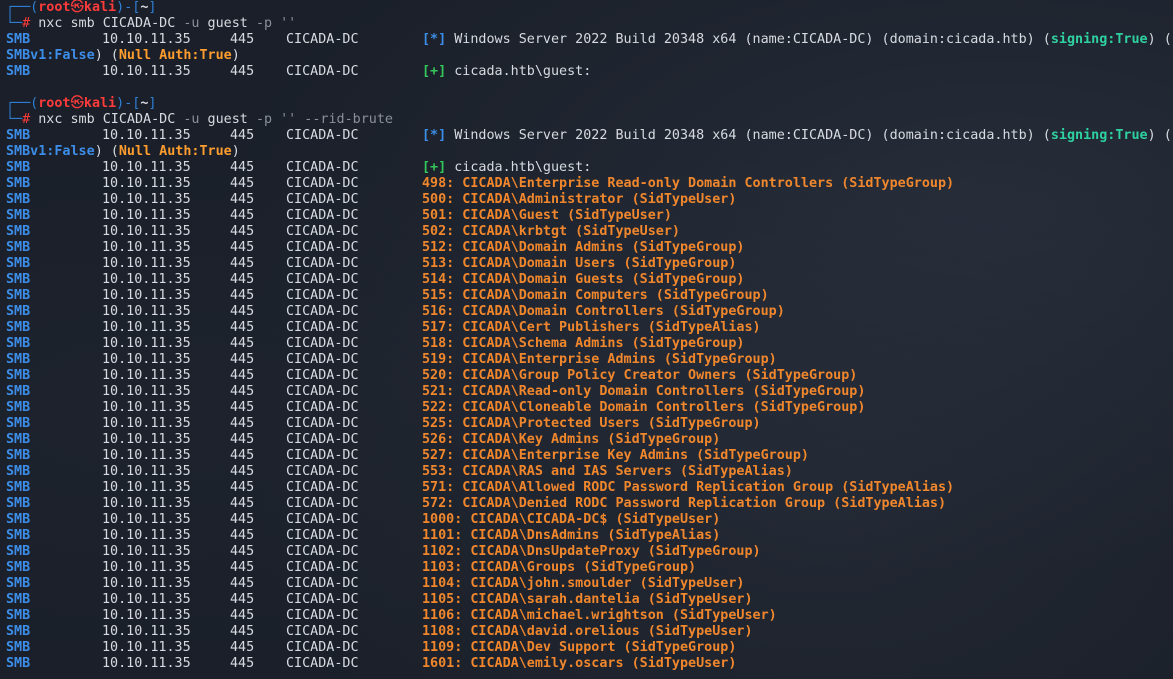 The height and width of the screenshot is (679, 1173). I want to click on command-flag: -p, so click(264, 119).